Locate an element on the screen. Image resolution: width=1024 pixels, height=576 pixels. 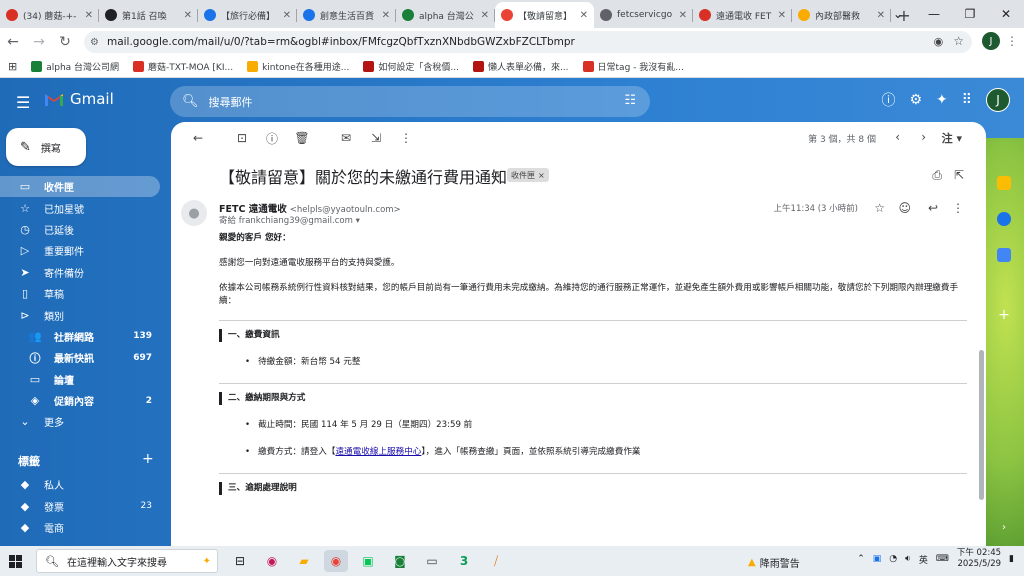
settings-gear-icon: ⚙ is located at coordinates (915, 100).